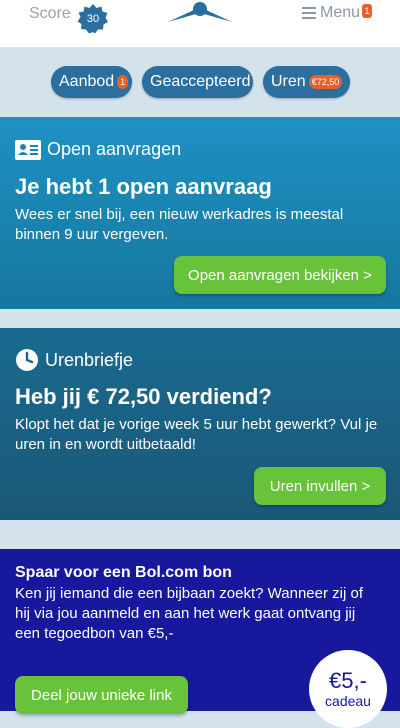 This screenshot has height=728, width=400. I want to click on card-heading-label: Urenbriefje, so click(89, 359).